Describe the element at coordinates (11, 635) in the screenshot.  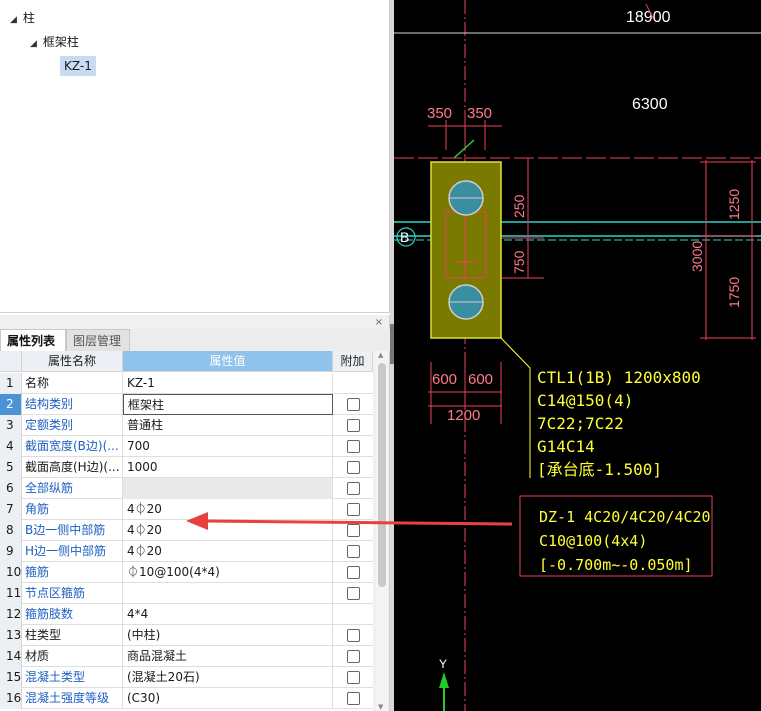
I see `row-number: 13` at that location.